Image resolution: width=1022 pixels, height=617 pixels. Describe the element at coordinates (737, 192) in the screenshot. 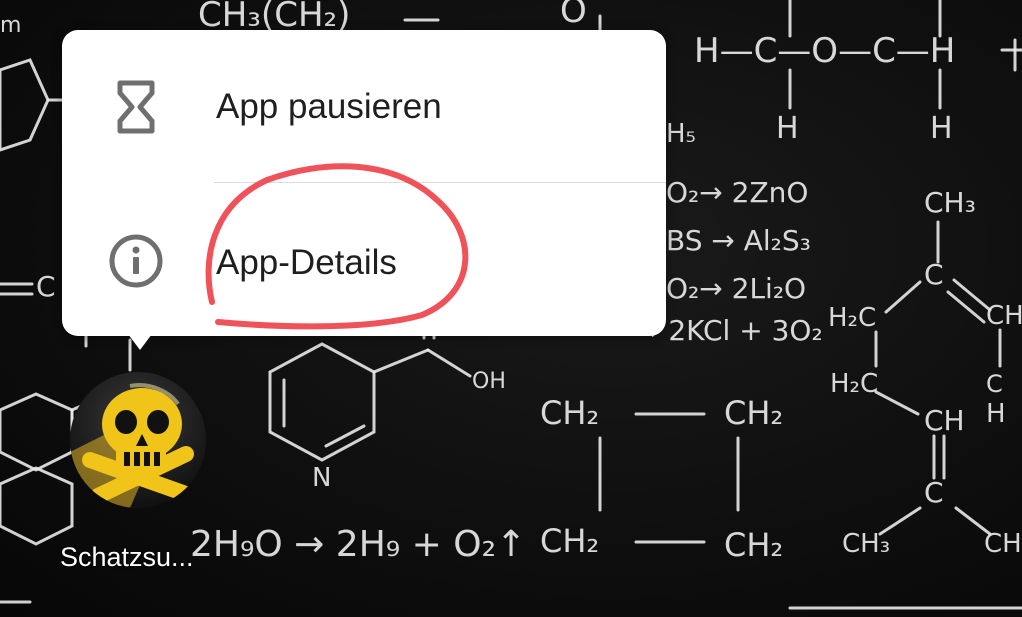

I see `chalk-formula: O₂→ 2ZnO` at that location.